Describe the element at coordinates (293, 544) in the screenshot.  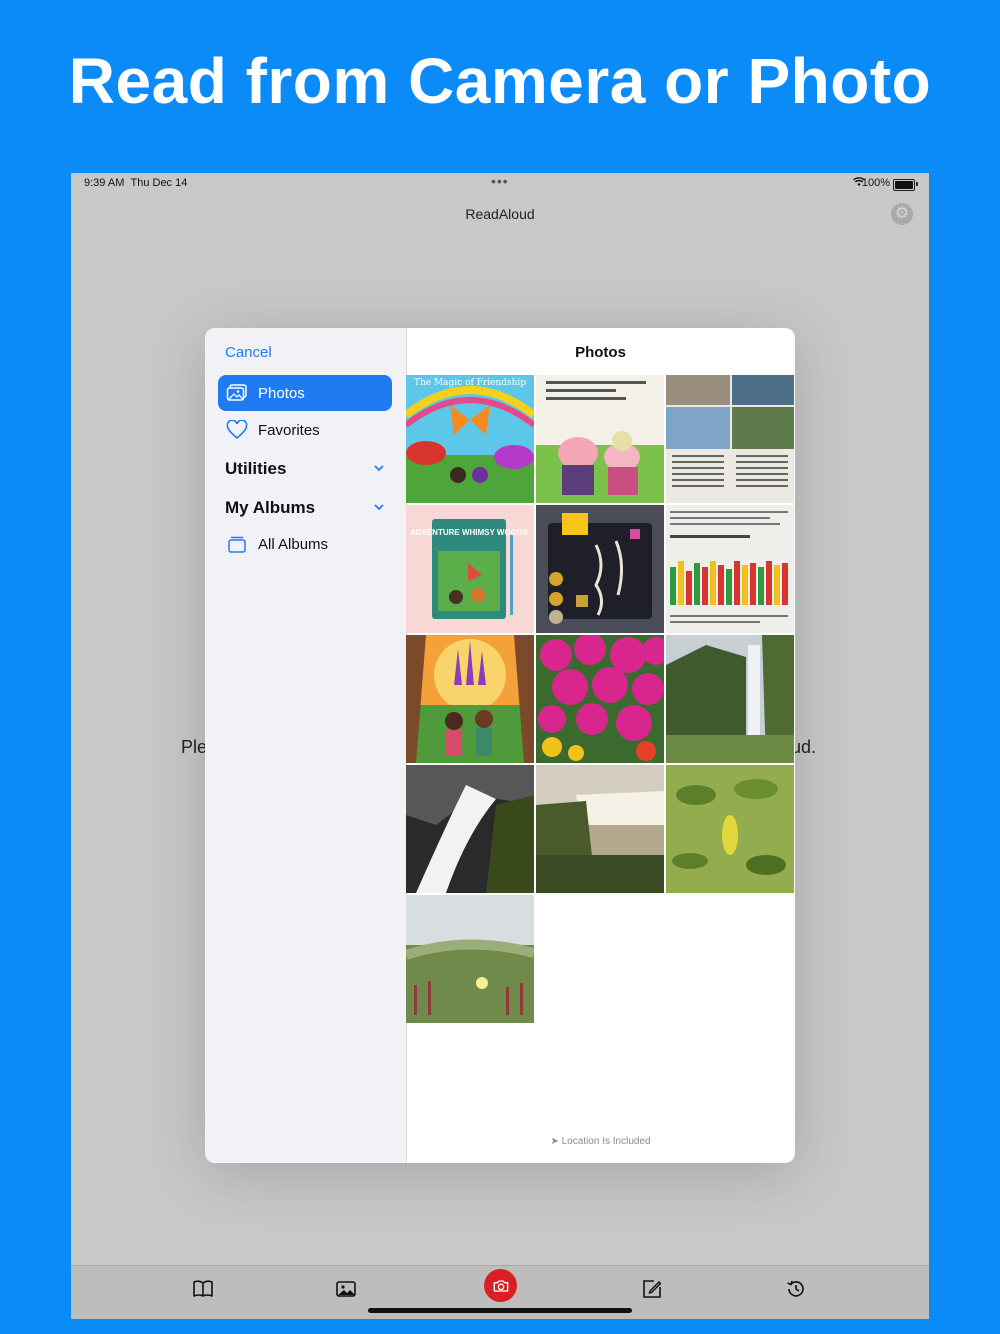
I see `sidebar-item-label: All Albums` at that location.